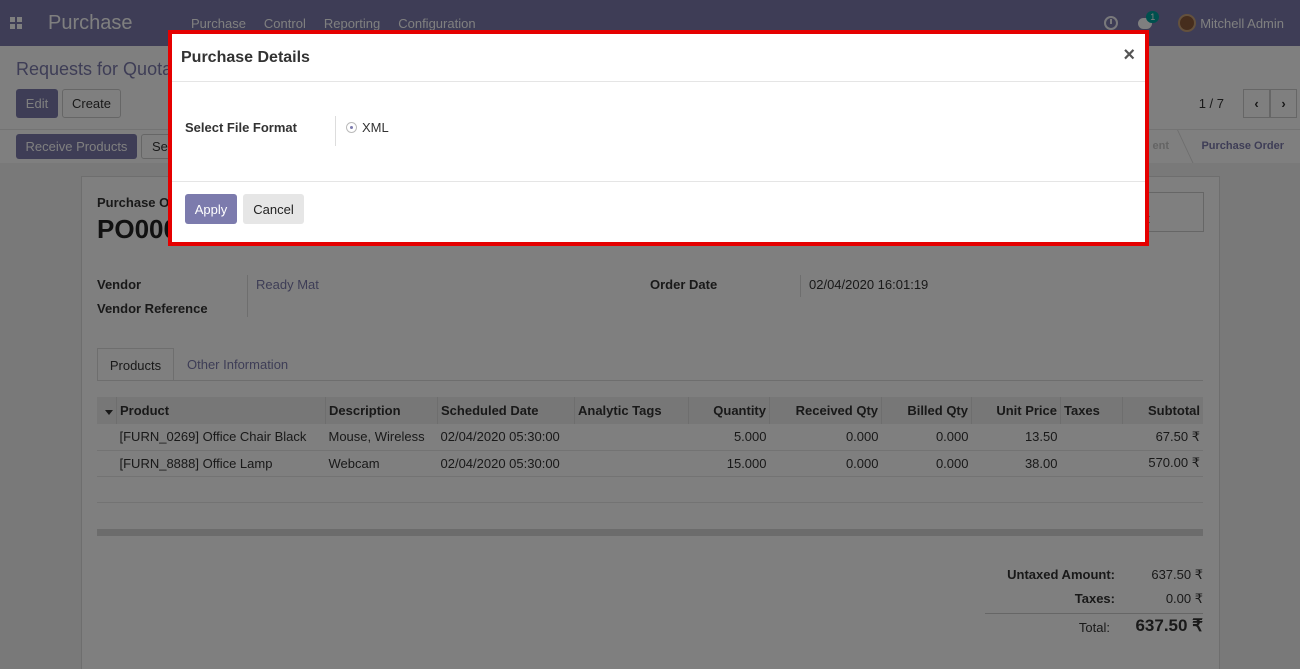 This screenshot has width=1300, height=669. I want to click on modal-body: Select File Format XML, so click(658, 132).